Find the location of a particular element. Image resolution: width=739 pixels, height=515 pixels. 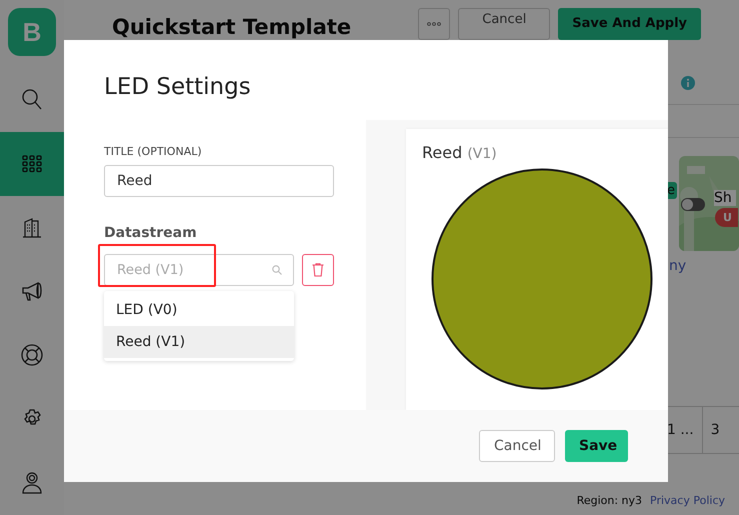

status-badge: U is located at coordinates (726, 217).